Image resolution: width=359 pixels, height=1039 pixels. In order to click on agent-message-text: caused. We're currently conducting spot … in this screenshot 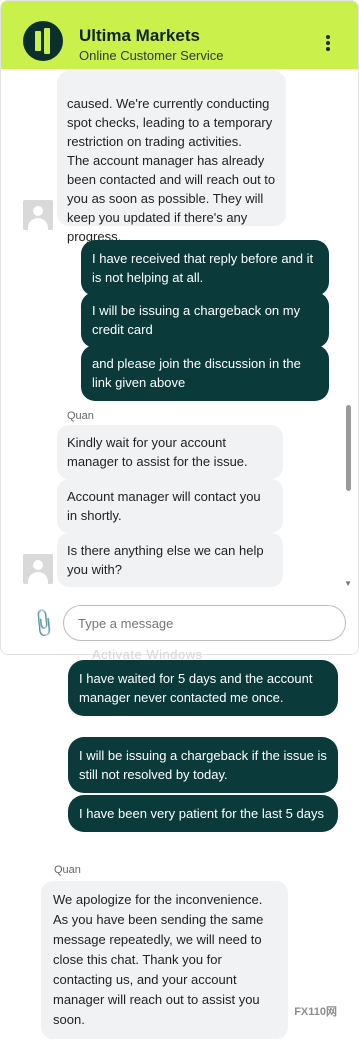, I will do `click(171, 170)`.